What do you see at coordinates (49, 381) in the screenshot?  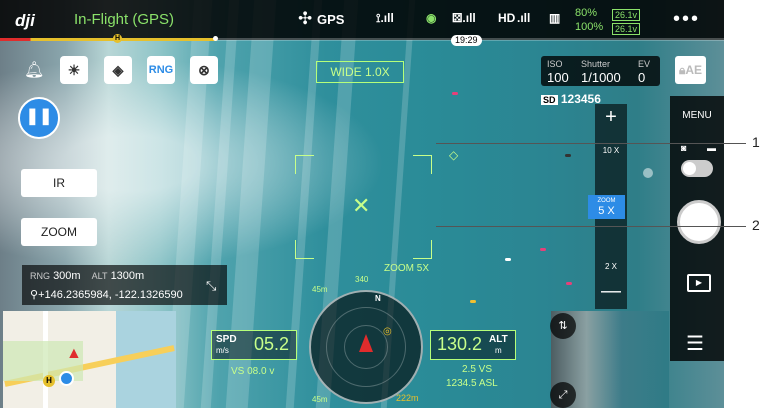 I see `home-marker-icon: H` at bounding box center [49, 381].